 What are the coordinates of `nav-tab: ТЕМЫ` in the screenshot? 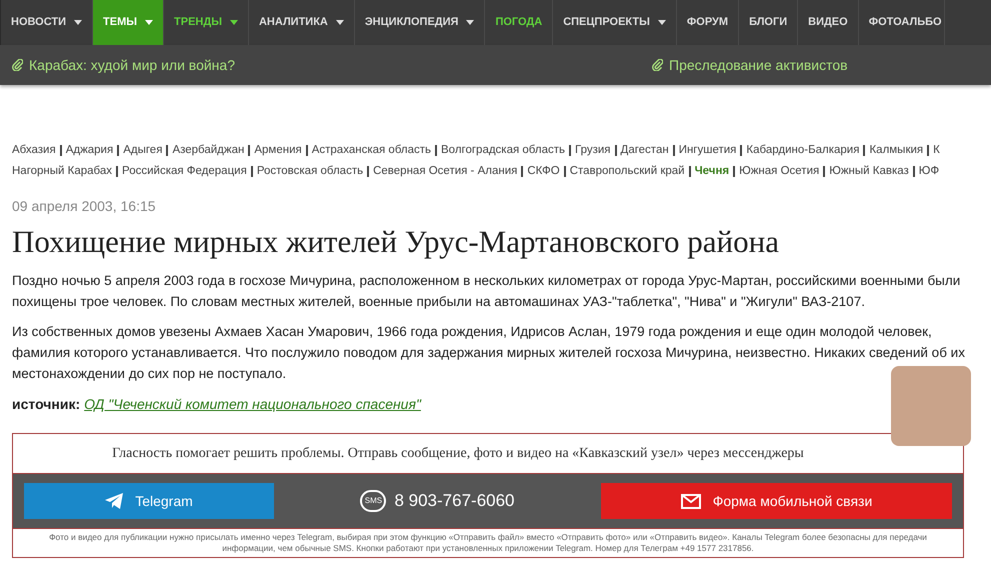 It's located at (128, 22).